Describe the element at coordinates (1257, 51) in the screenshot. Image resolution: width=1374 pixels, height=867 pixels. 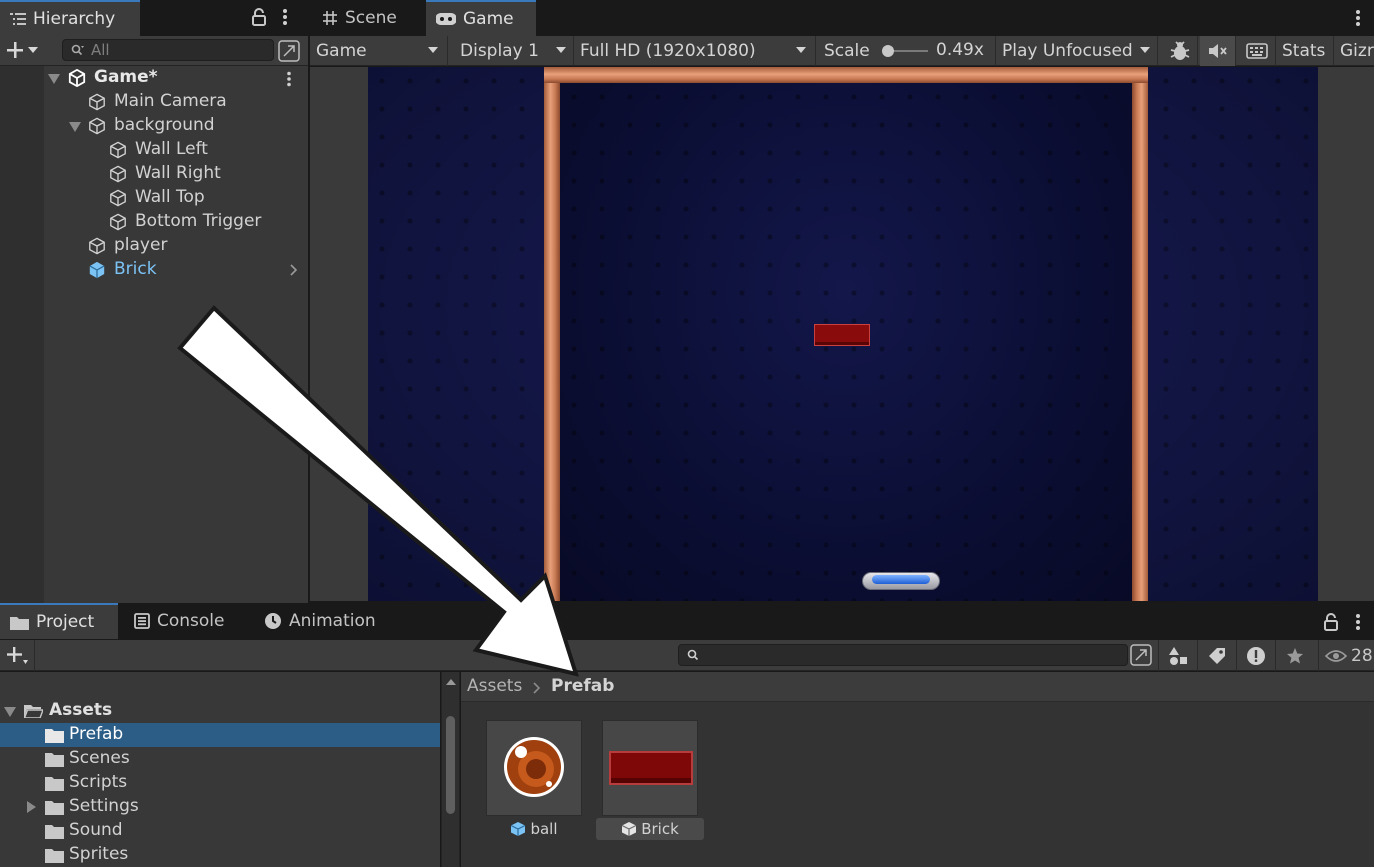
I see `shortcuts-toggle` at that location.